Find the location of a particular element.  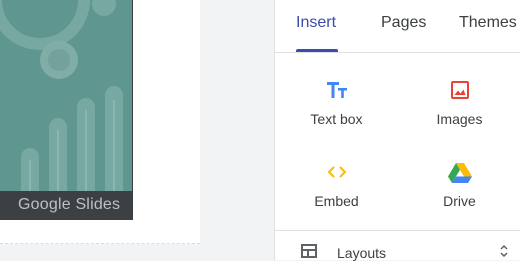

embed-icon is located at coordinates (336, 172).